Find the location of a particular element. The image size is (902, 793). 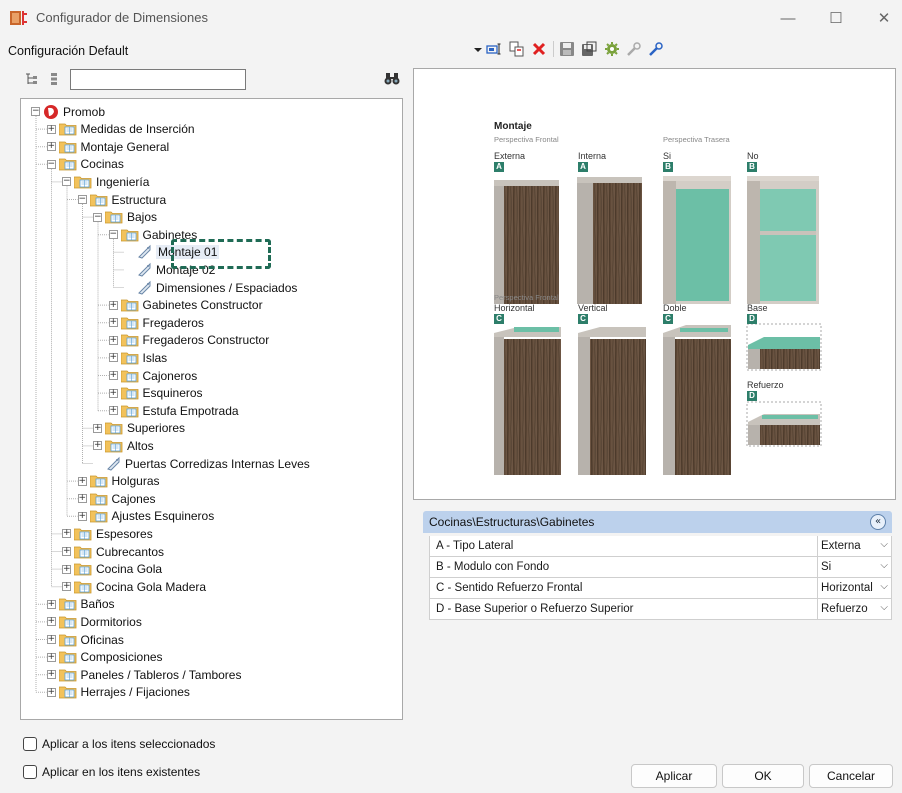

rename-icon is located at coordinates (494, 49).